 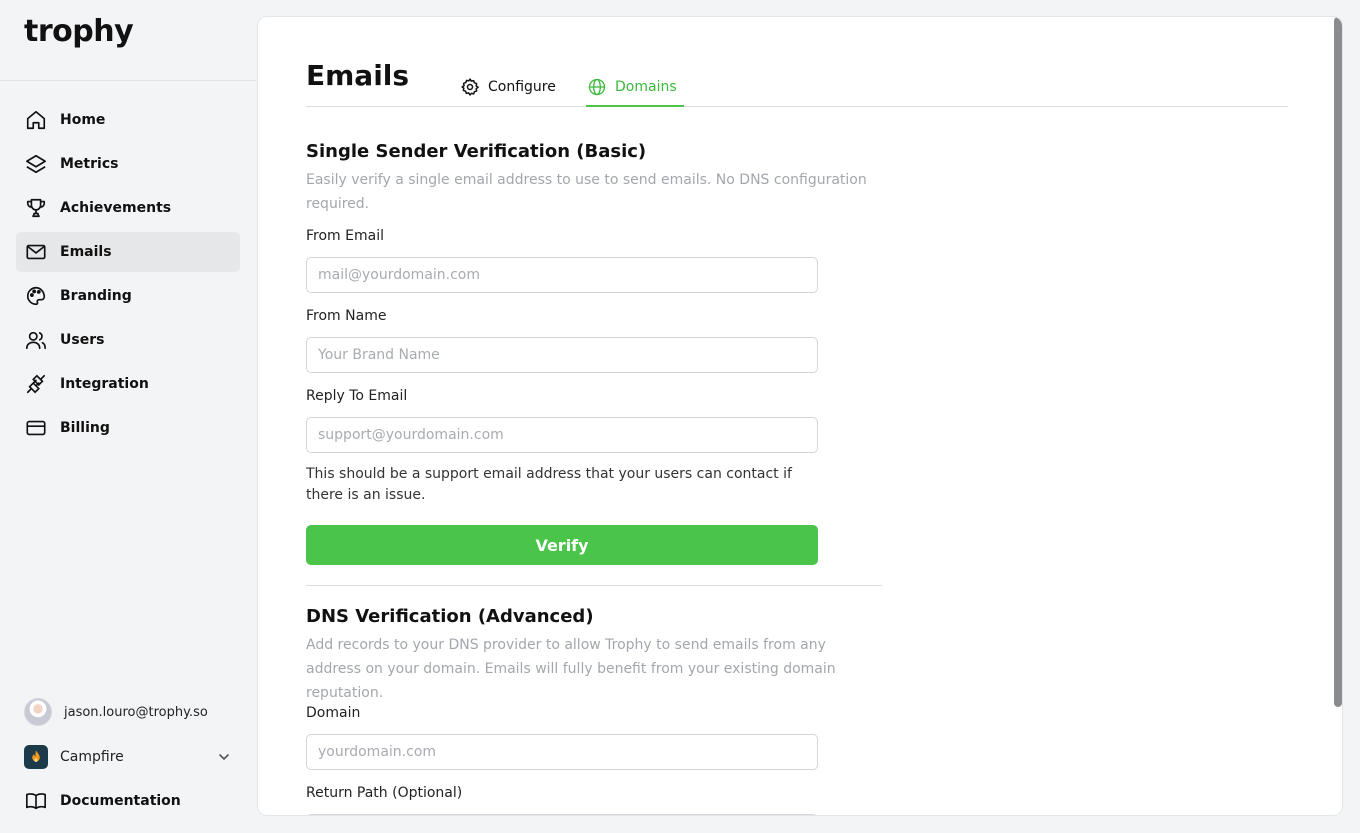 I want to click on sidebar-item-label: Achievements, so click(x=116, y=208).